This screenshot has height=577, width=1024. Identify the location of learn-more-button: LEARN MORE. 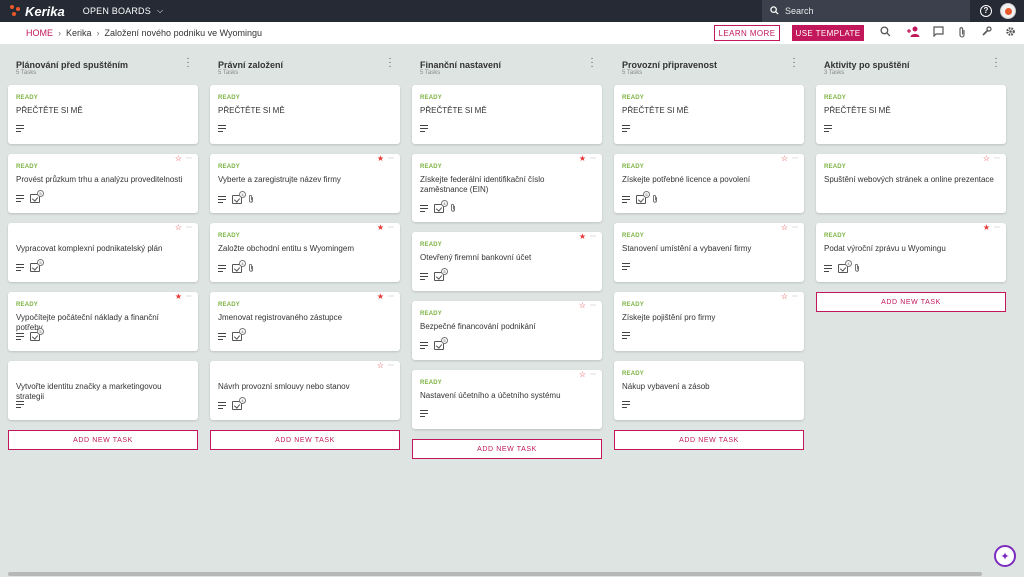
(747, 33).